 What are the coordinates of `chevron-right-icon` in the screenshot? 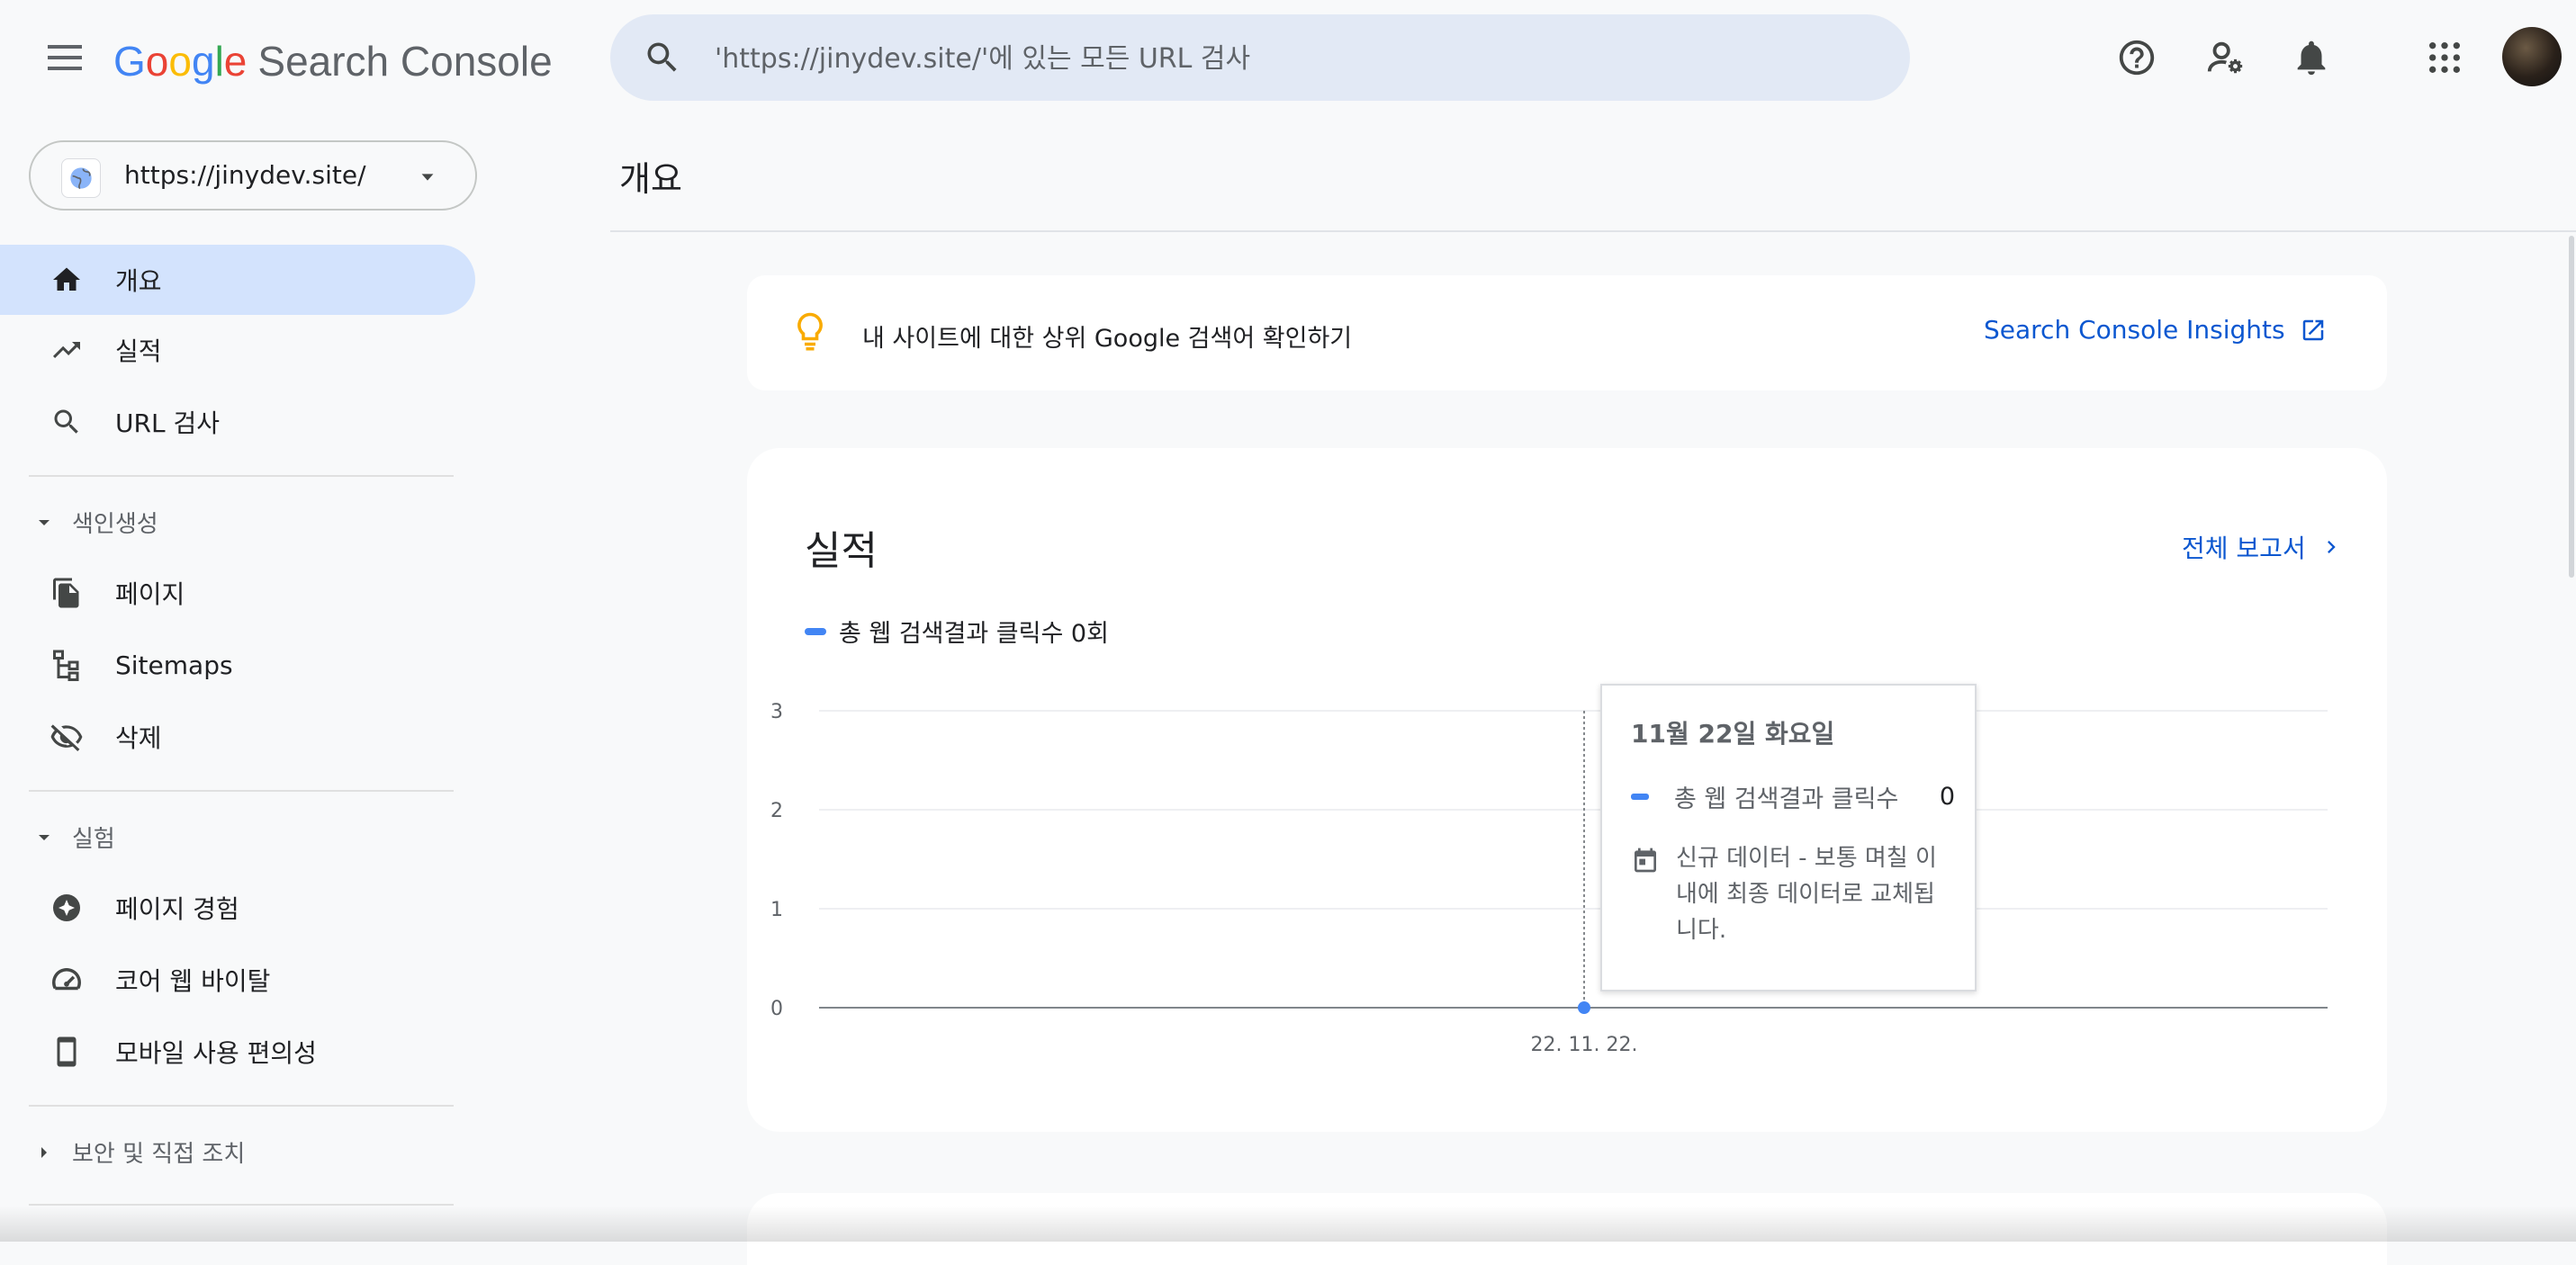 It's located at (2331, 547).